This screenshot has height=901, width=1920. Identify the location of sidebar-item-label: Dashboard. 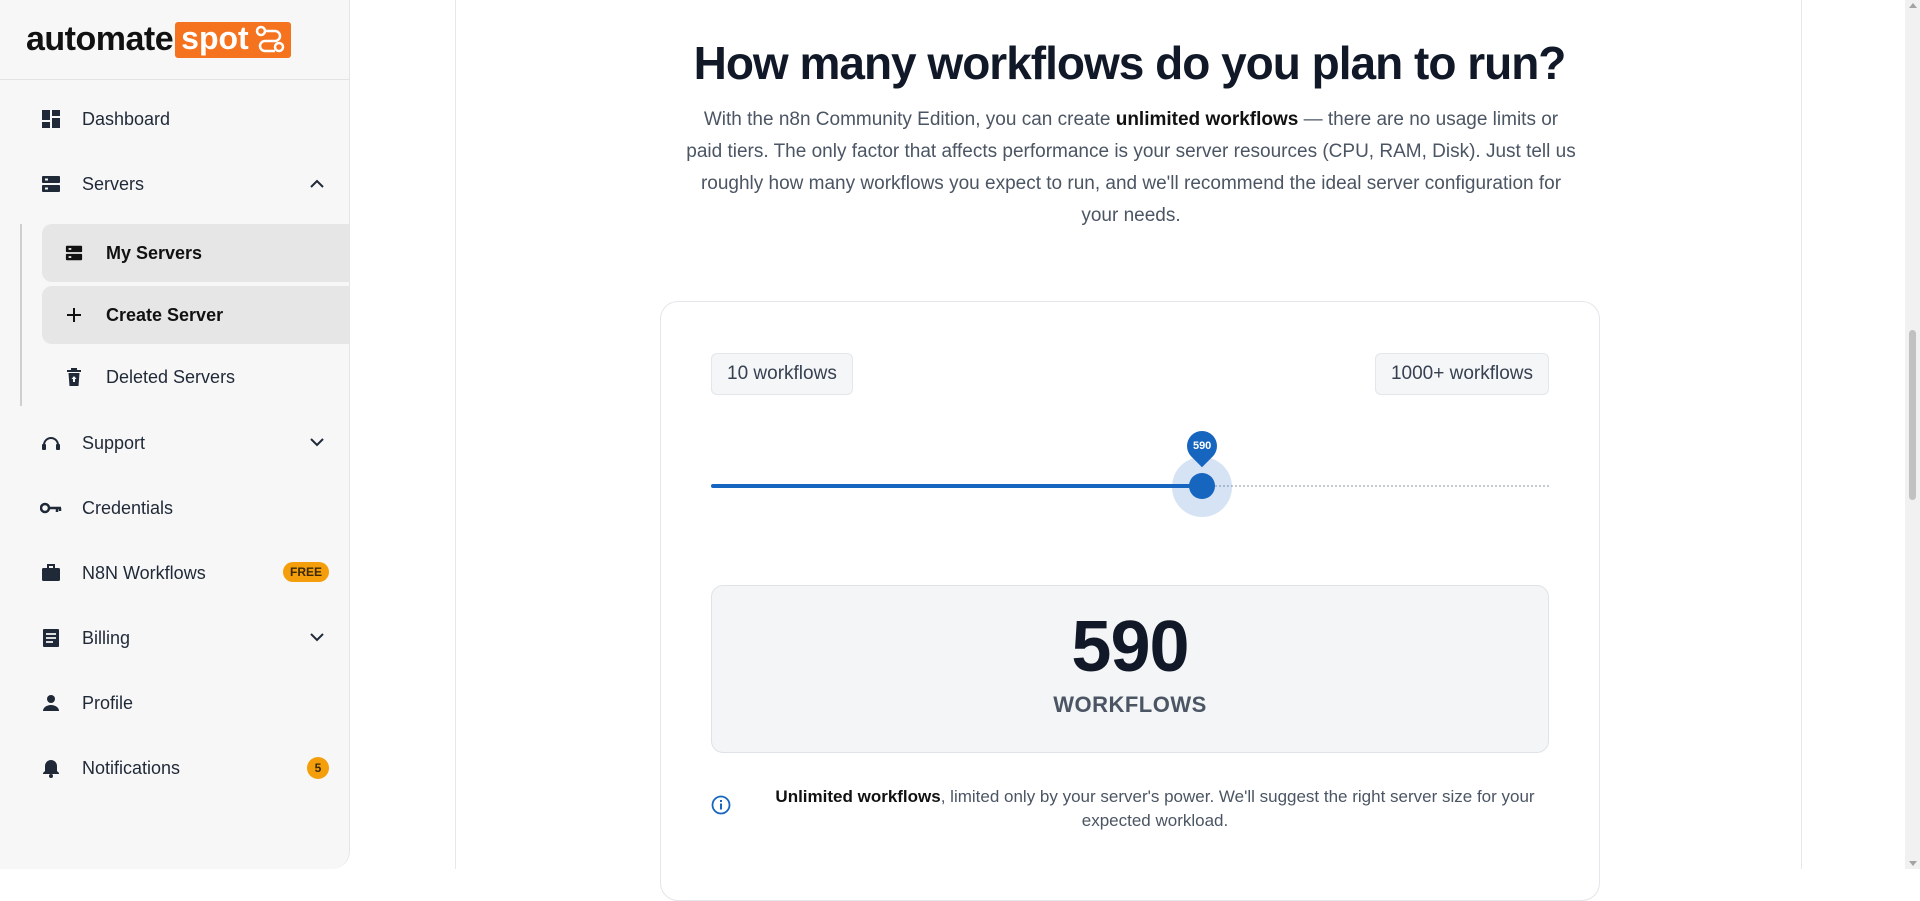
(126, 118).